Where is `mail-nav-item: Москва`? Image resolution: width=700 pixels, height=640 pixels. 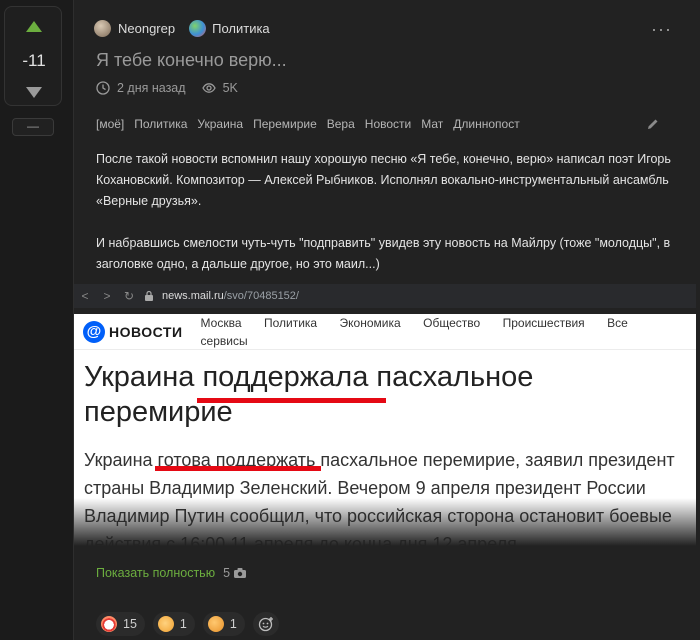 mail-nav-item: Москва is located at coordinates (221, 322).